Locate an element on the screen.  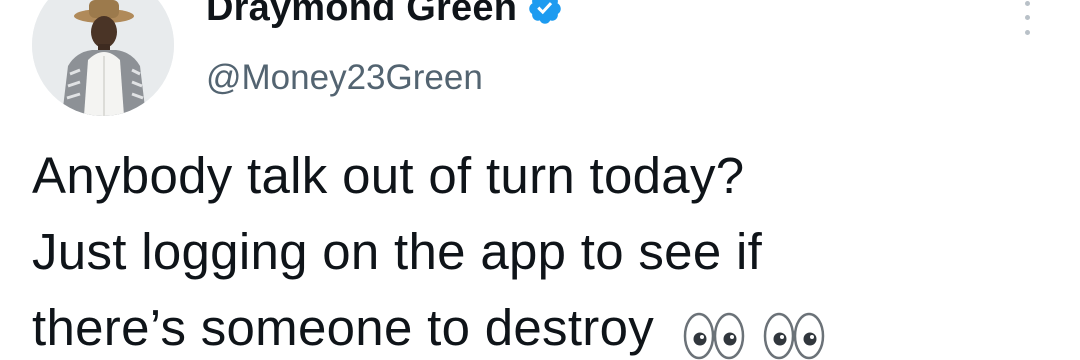
author-name-row: Draymond Green is located at coordinates (384, 17).